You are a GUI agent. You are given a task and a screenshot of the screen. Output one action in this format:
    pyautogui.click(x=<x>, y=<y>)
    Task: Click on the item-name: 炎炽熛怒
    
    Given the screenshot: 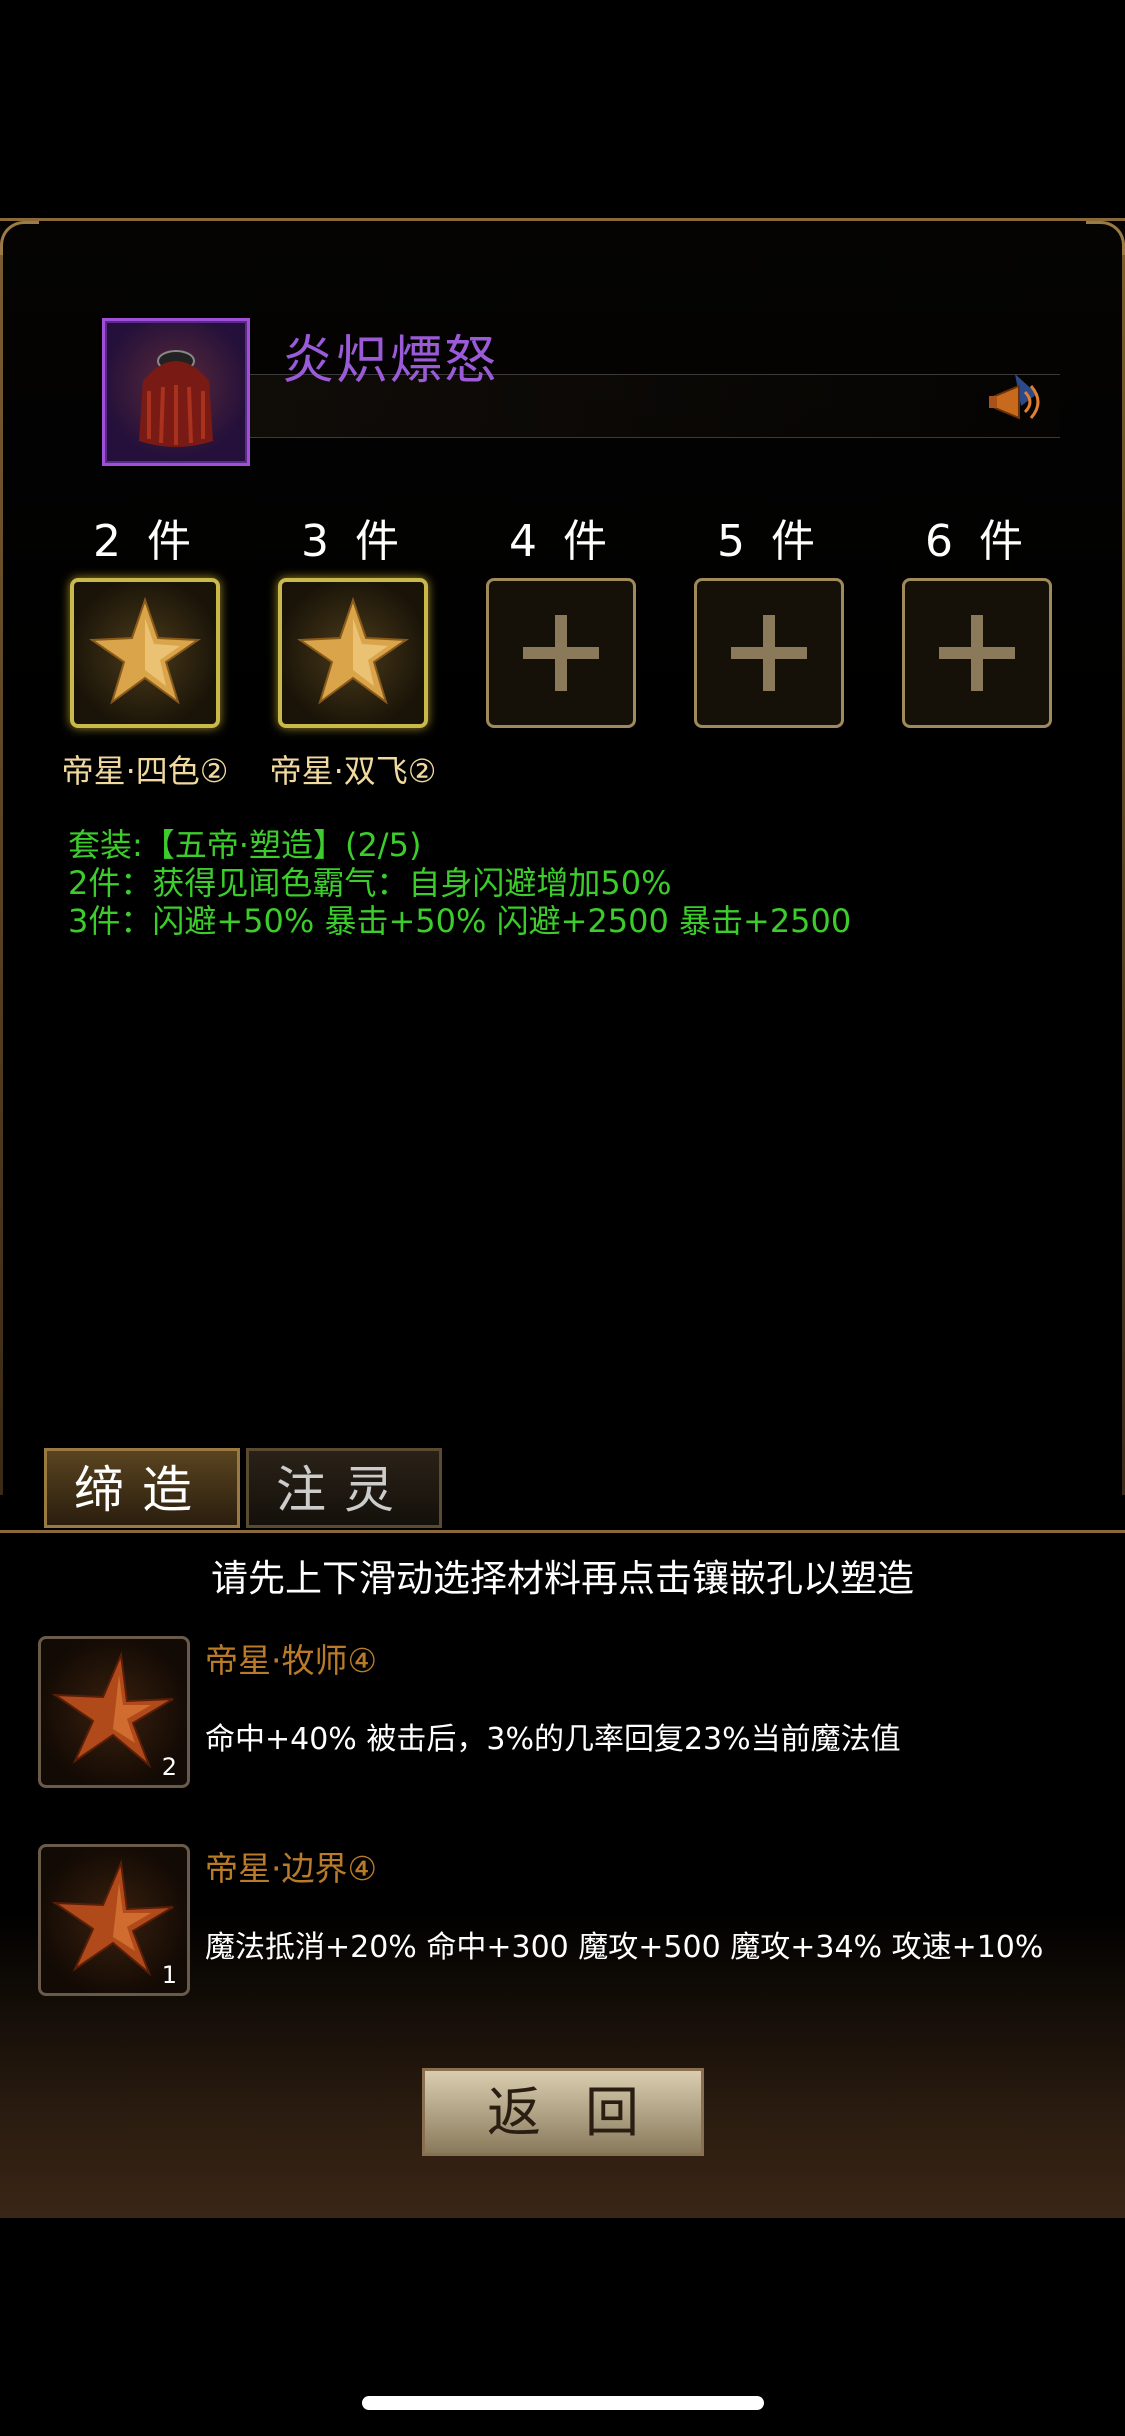 What is the action you would take?
    pyautogui.click(x=390, y=361)
    